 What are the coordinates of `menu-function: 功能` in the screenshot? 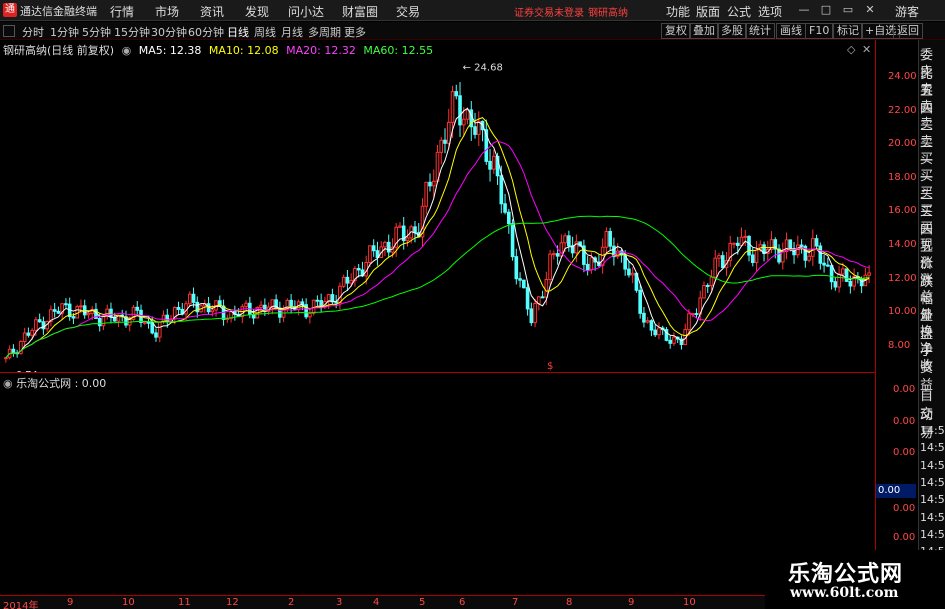 It's located at (678, 11).